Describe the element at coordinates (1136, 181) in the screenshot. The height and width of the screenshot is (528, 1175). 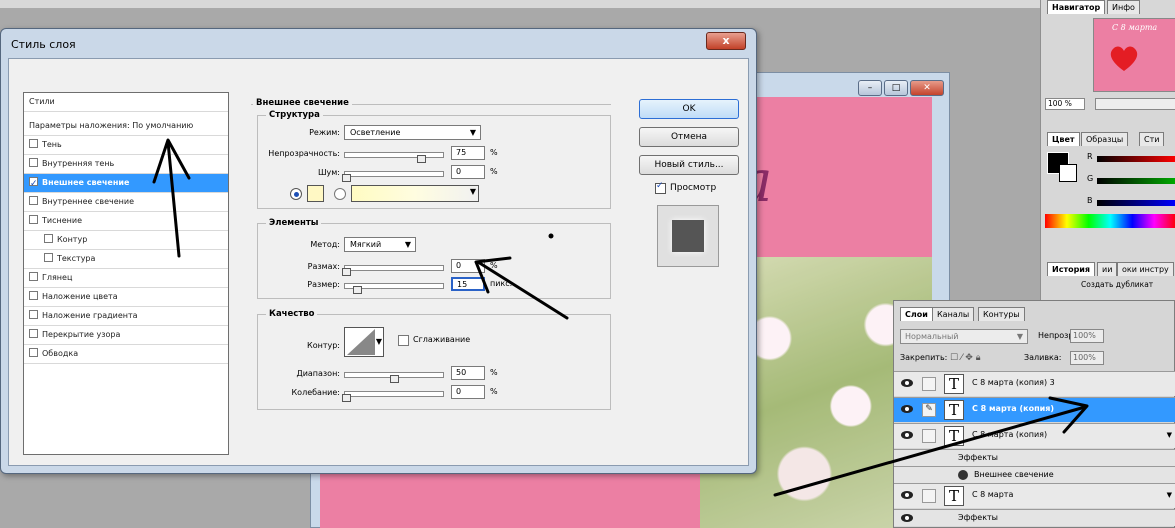
I see `channel-g-slider` at that location.